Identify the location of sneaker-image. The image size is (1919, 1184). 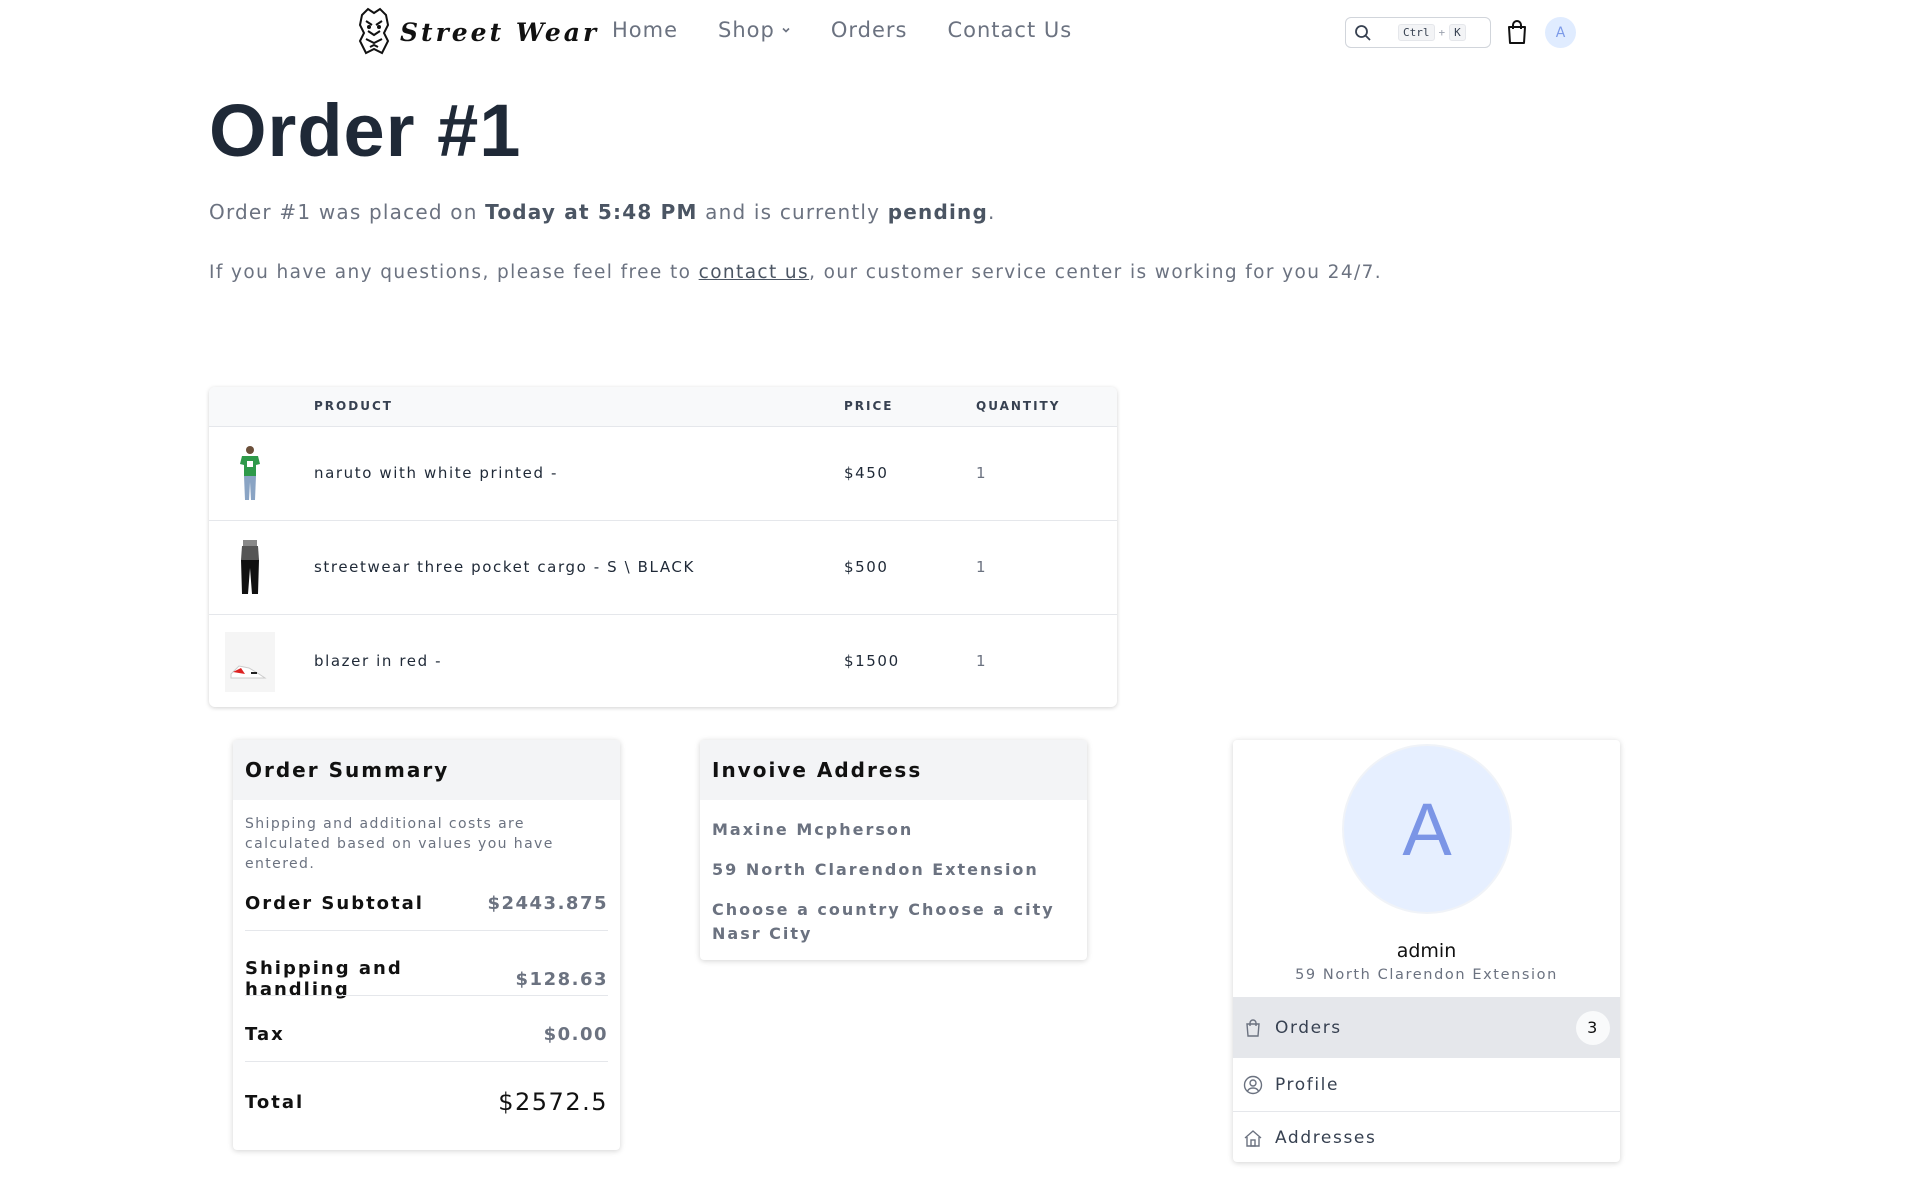
(250, 662).